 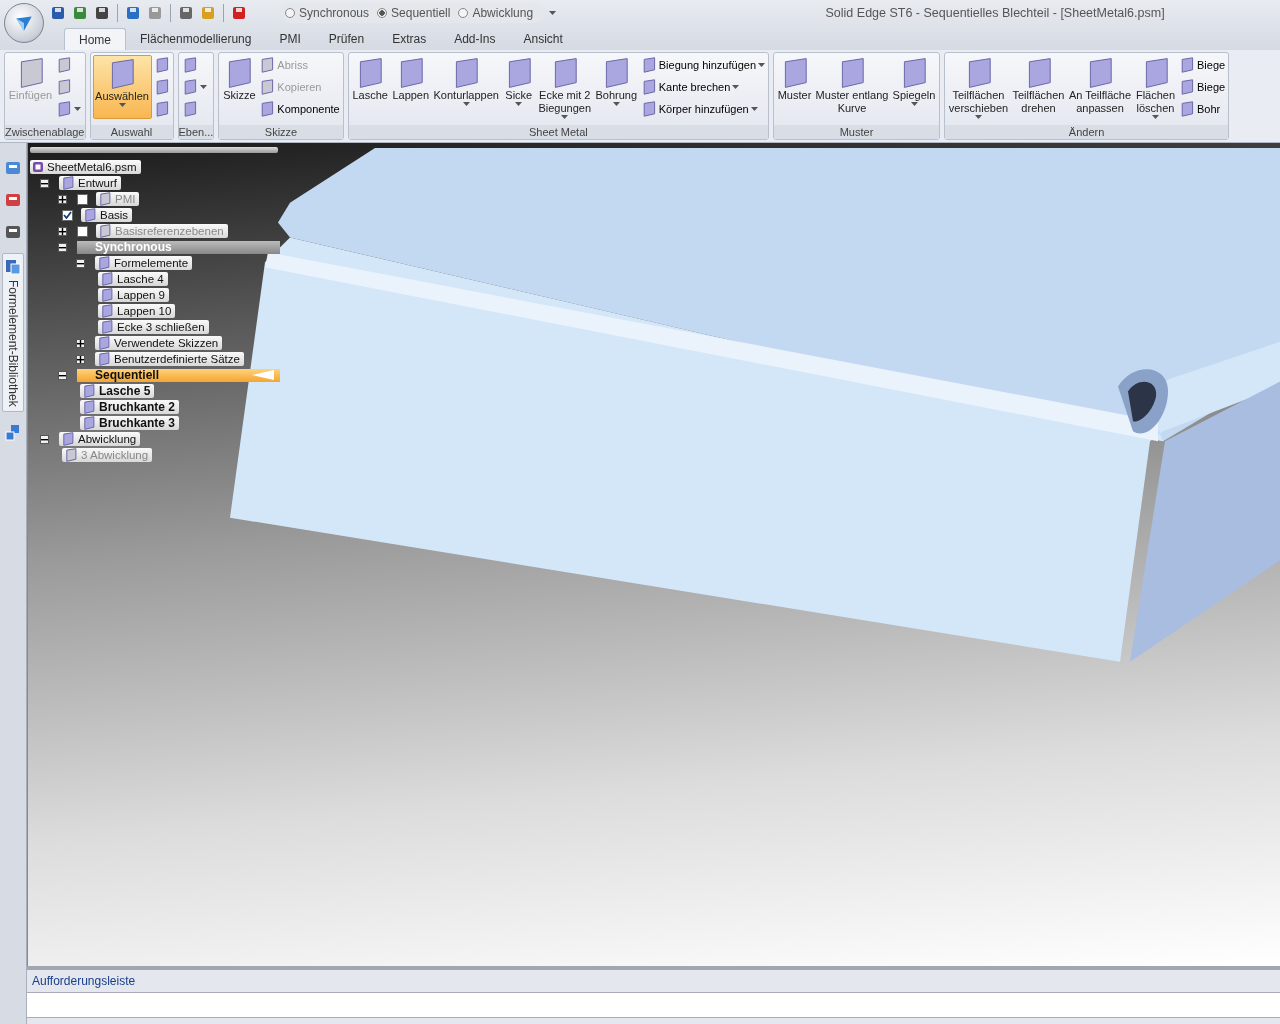 I want to click on tree-item: Bruchkante 3, so click(x=130, y=423).